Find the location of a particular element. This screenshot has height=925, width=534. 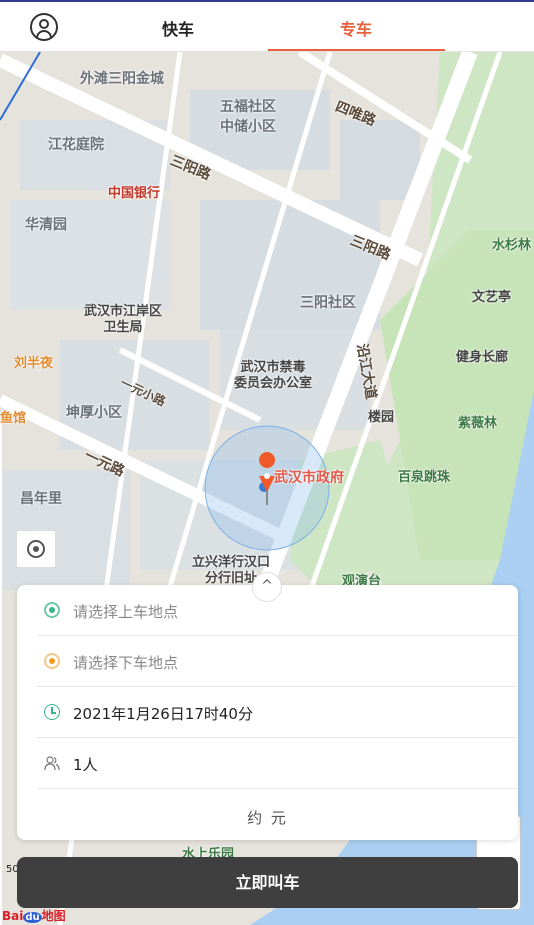

tab-premium: 专车 is located at coordinates (356, 28).